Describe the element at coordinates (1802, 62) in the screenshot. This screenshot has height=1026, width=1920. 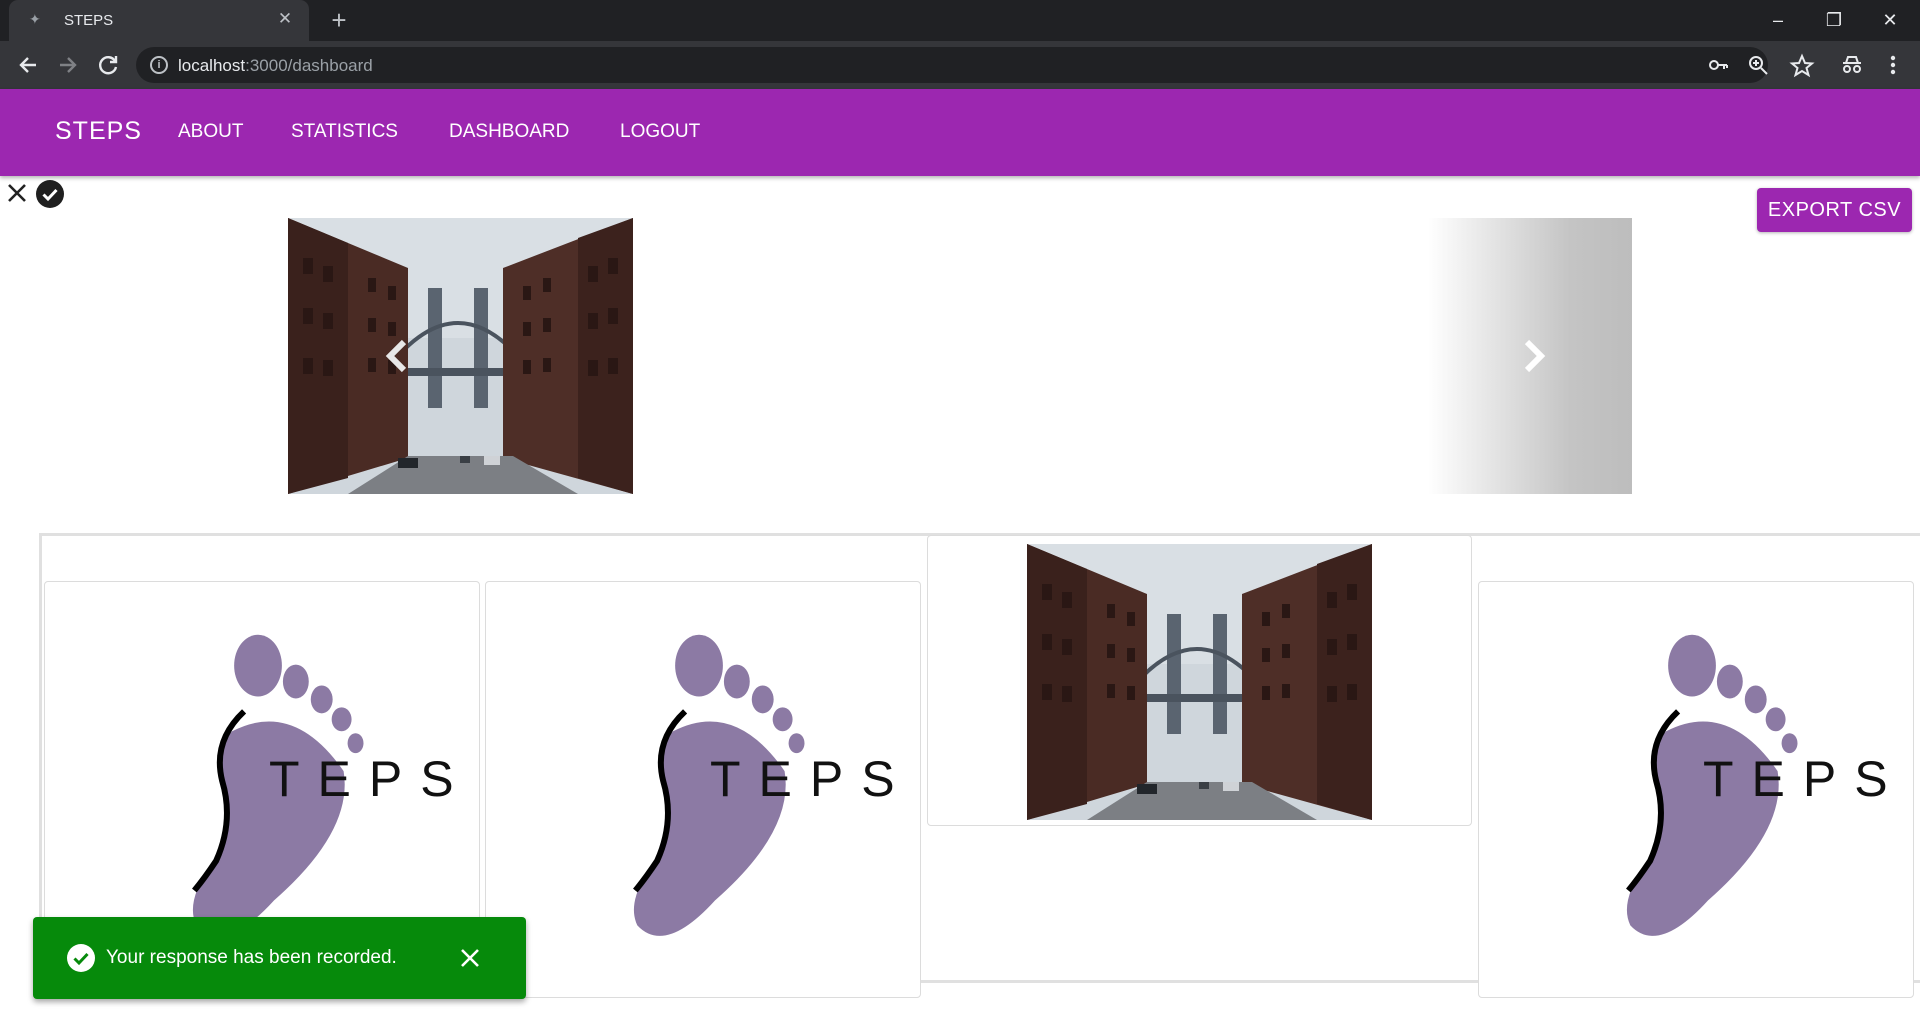
I see `star-icon` at that location.